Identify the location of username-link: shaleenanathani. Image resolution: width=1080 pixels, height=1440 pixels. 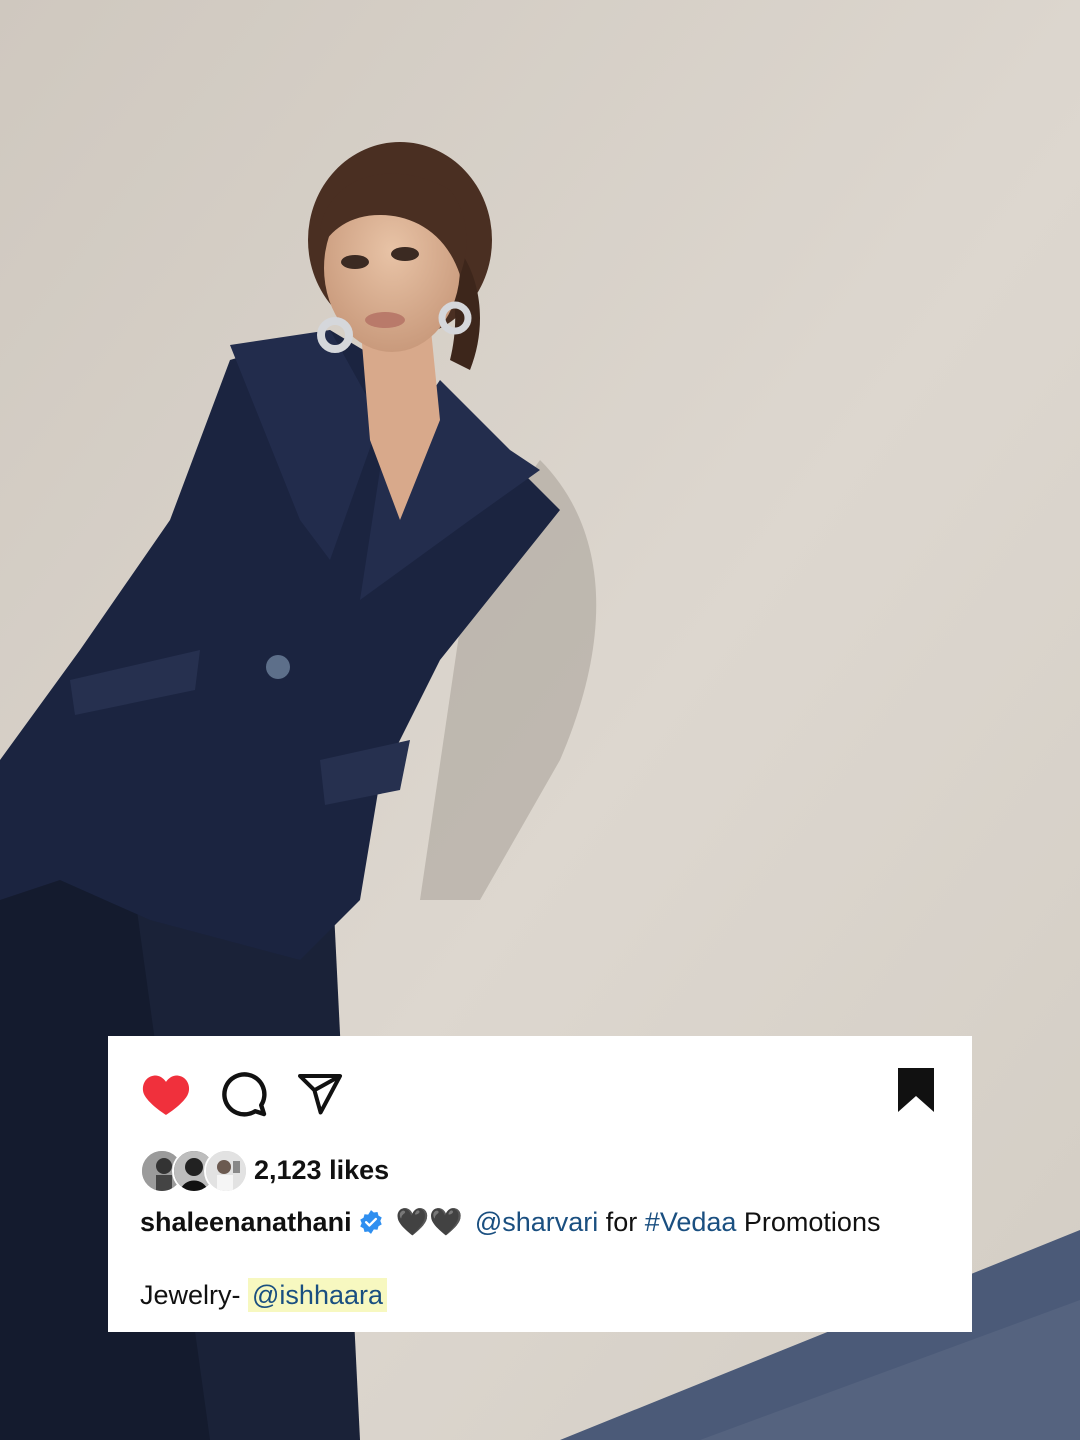
(246, 1222).